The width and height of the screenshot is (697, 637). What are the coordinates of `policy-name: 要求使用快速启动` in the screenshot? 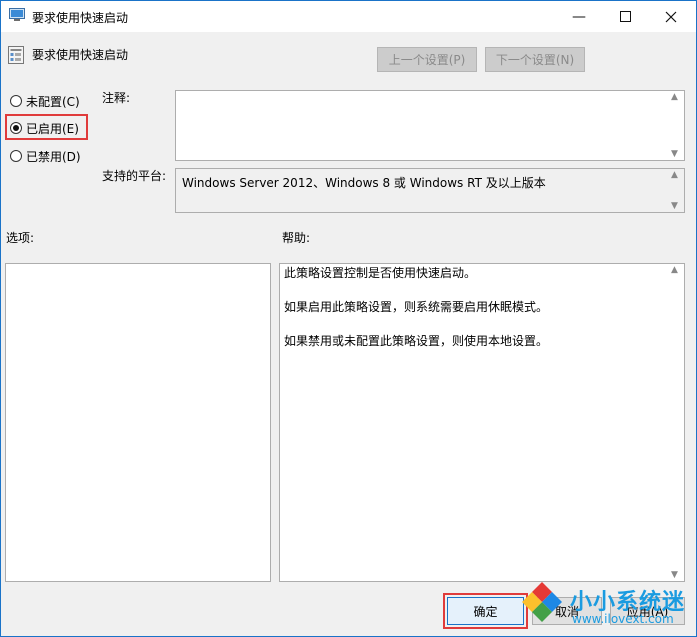 It's located at (80, 55).